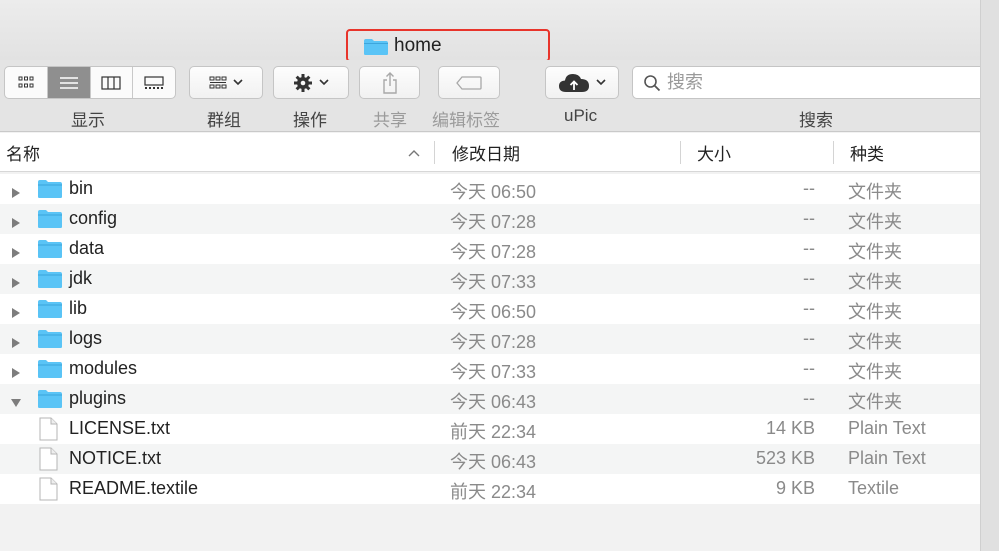  Describe the element at coordinates (81, 188) in the screenshot. I see `file-name: bin` at that location.